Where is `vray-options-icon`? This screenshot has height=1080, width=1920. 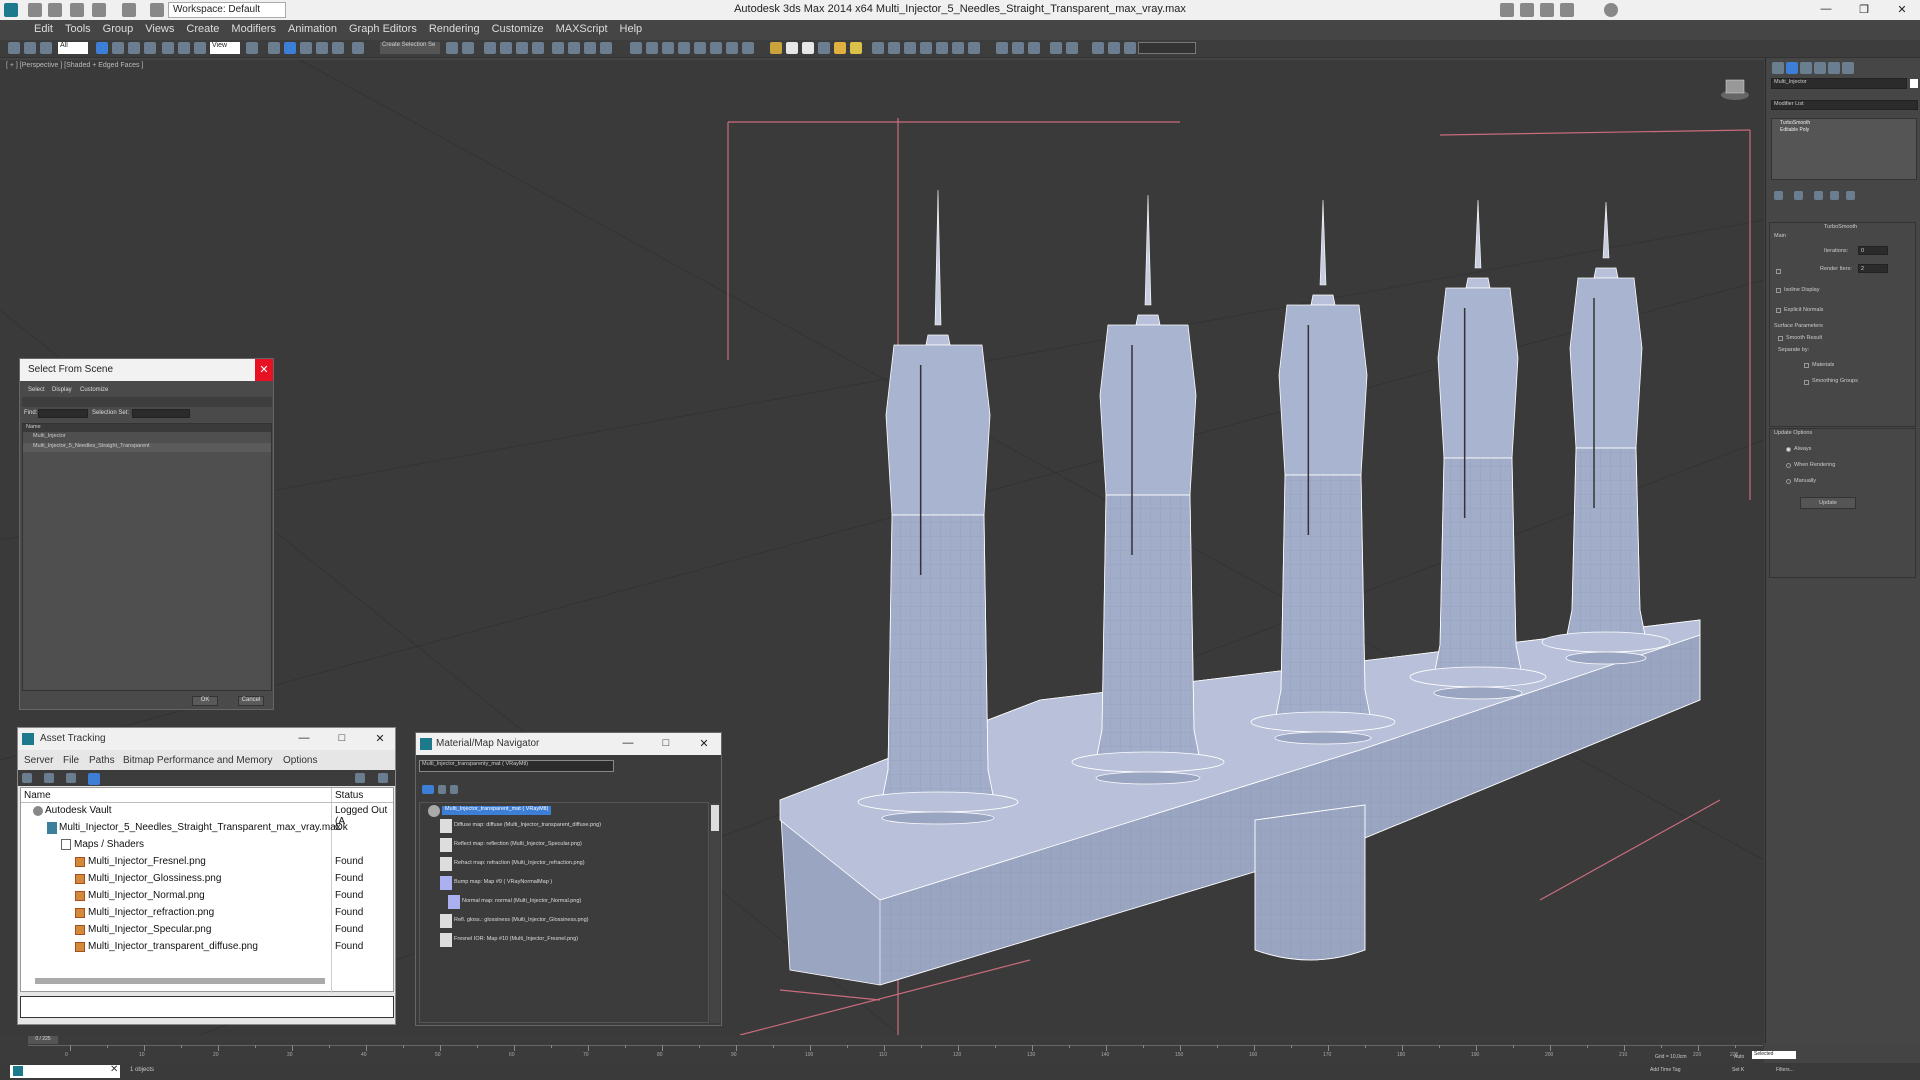
vray-options-icon is located at coordinates (1034, 48).